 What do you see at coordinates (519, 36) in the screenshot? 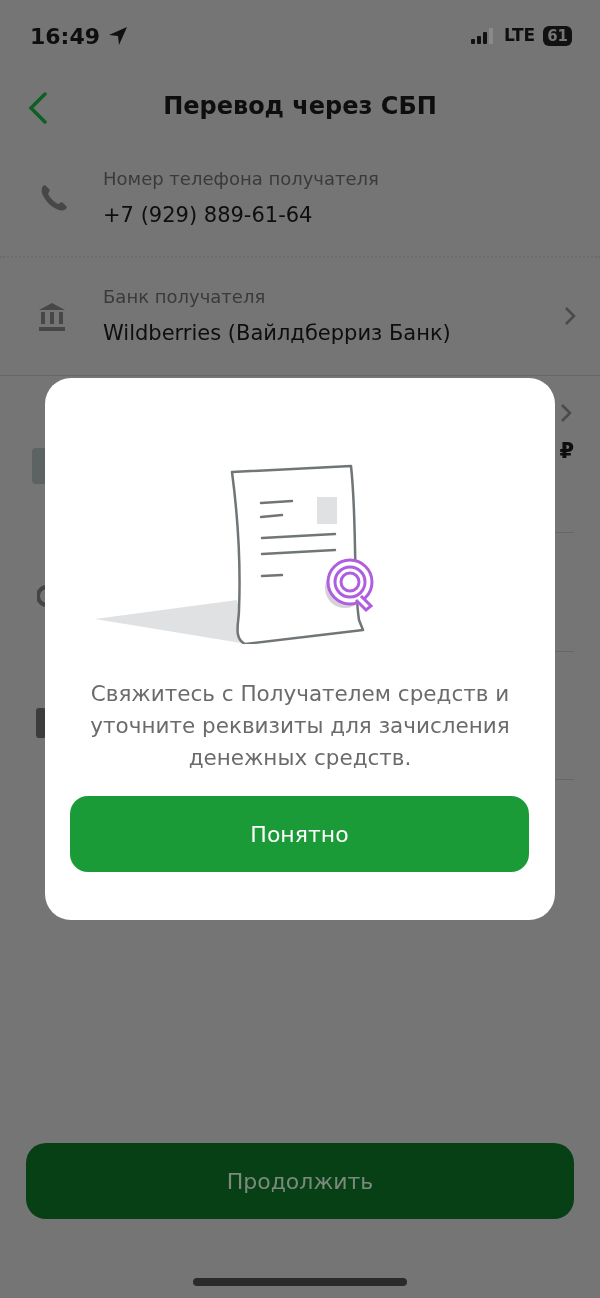
I see `network-label: LTE` at bounding box center [519, 36].